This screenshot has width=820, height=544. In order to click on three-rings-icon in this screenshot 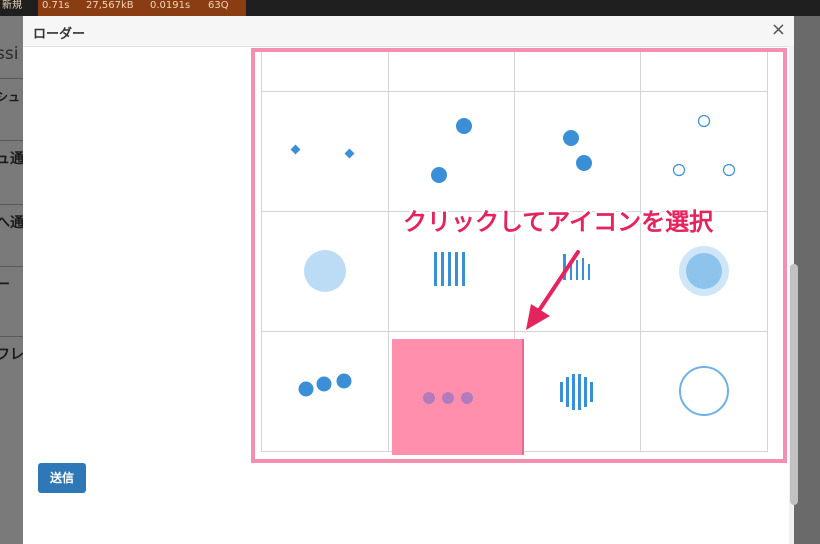, I will do `click(704, 145)`.